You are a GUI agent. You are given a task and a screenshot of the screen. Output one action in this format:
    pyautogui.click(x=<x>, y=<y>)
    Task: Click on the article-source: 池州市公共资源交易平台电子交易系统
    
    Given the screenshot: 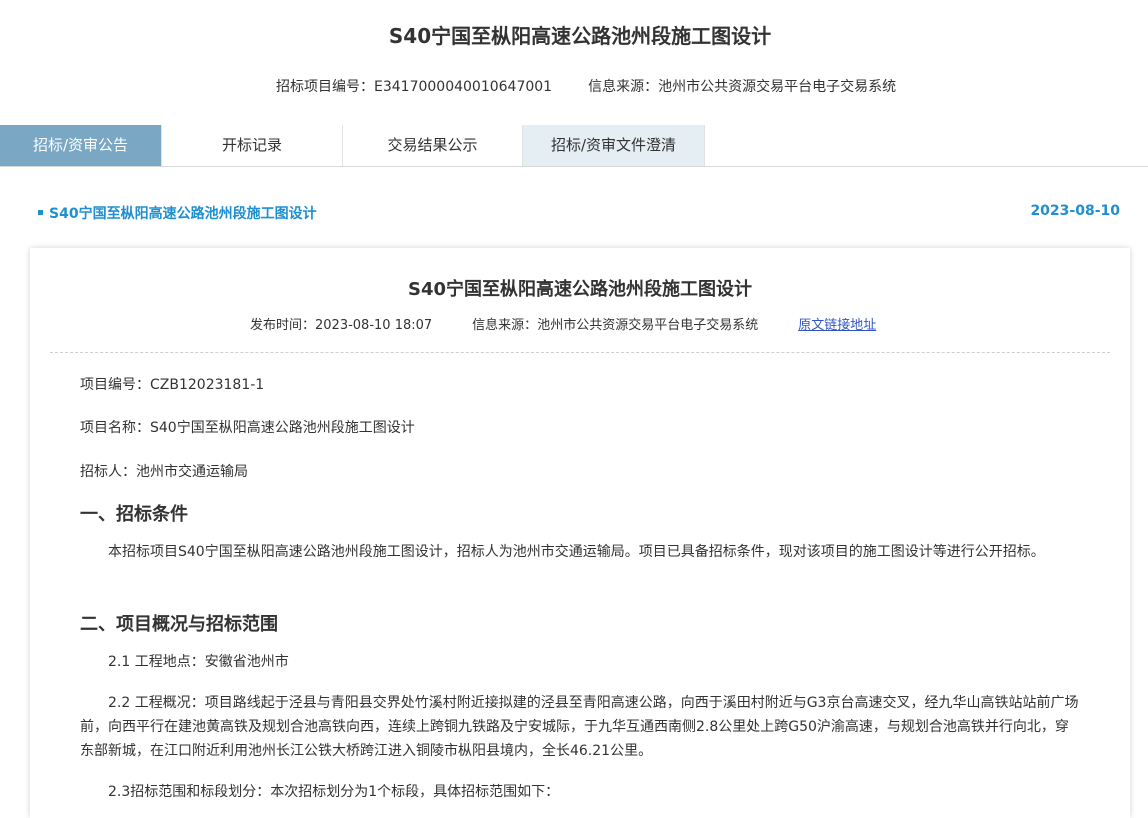 What is the action you would take?
    pyautogui.click(x=648, y=325)
    